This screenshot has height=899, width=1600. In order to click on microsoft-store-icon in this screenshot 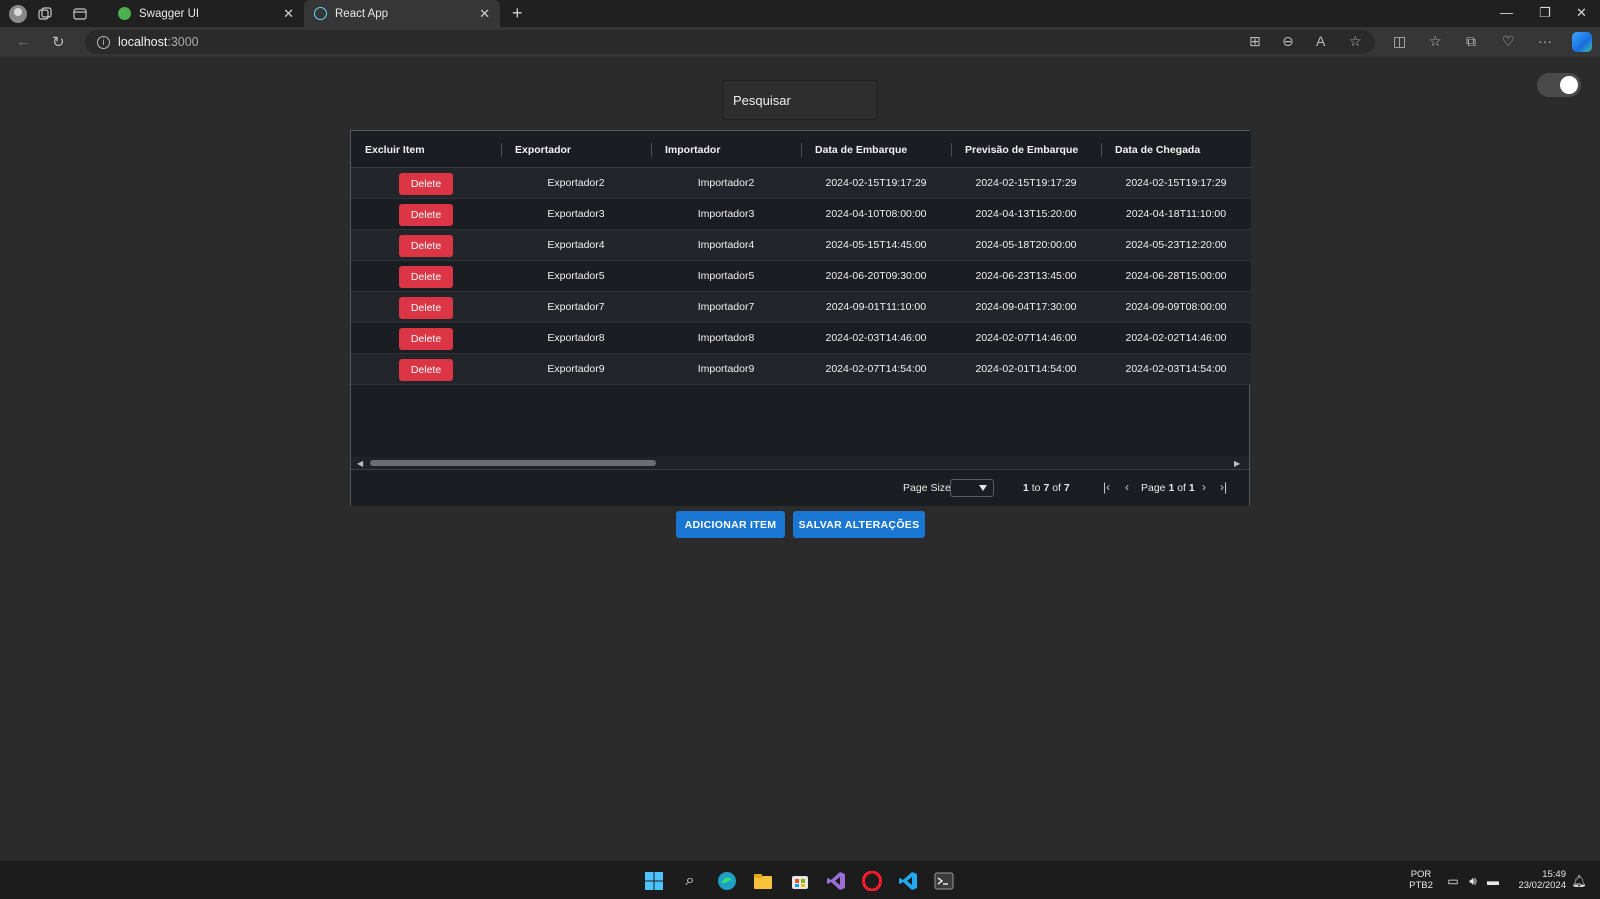, I will do `click(800, 881)`.